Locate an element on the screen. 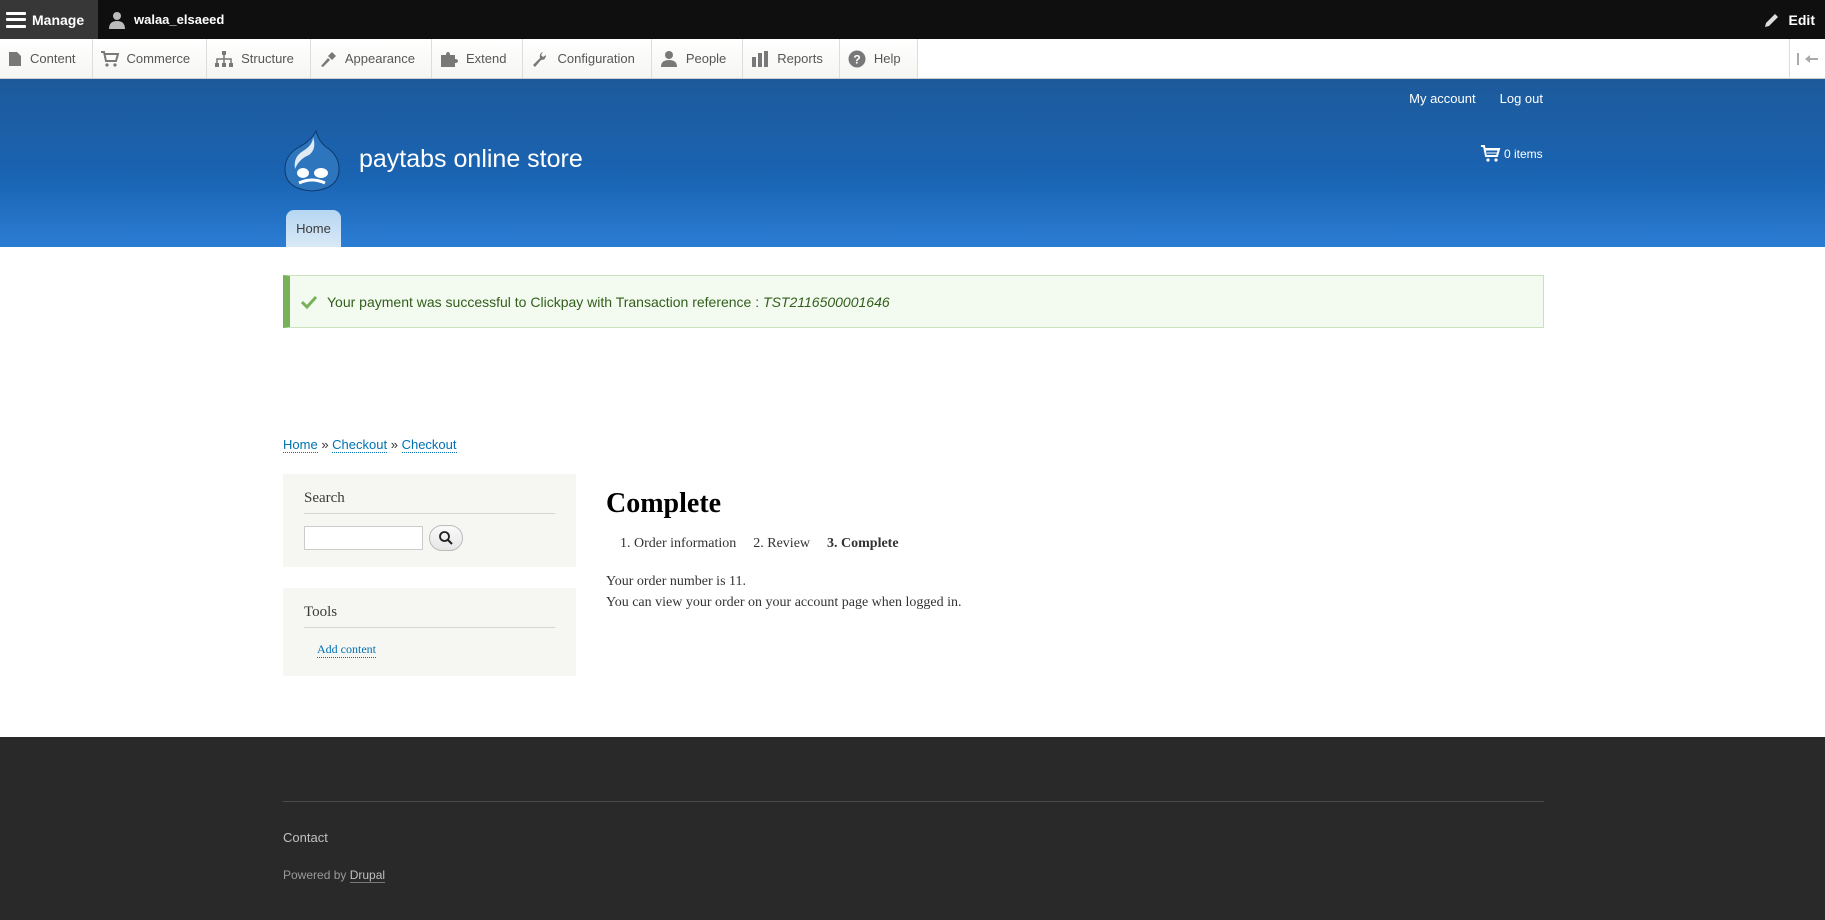  order-number-text: Your order number is 11. is located at coordinates (676, 581).